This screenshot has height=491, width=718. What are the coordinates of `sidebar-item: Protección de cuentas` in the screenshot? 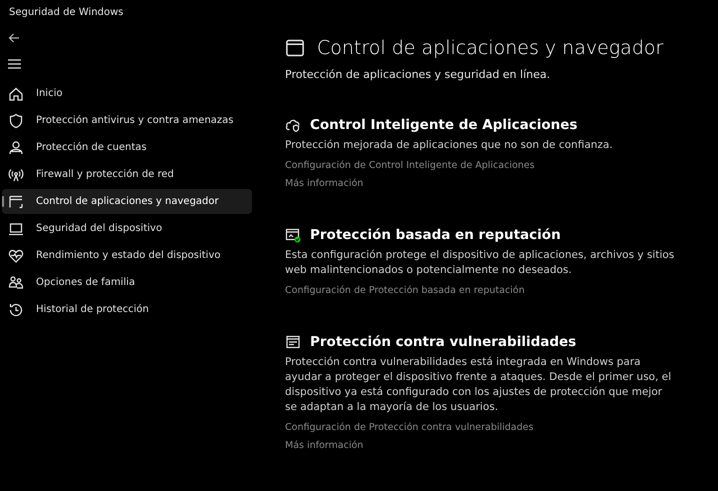 It's located at (127, 147).